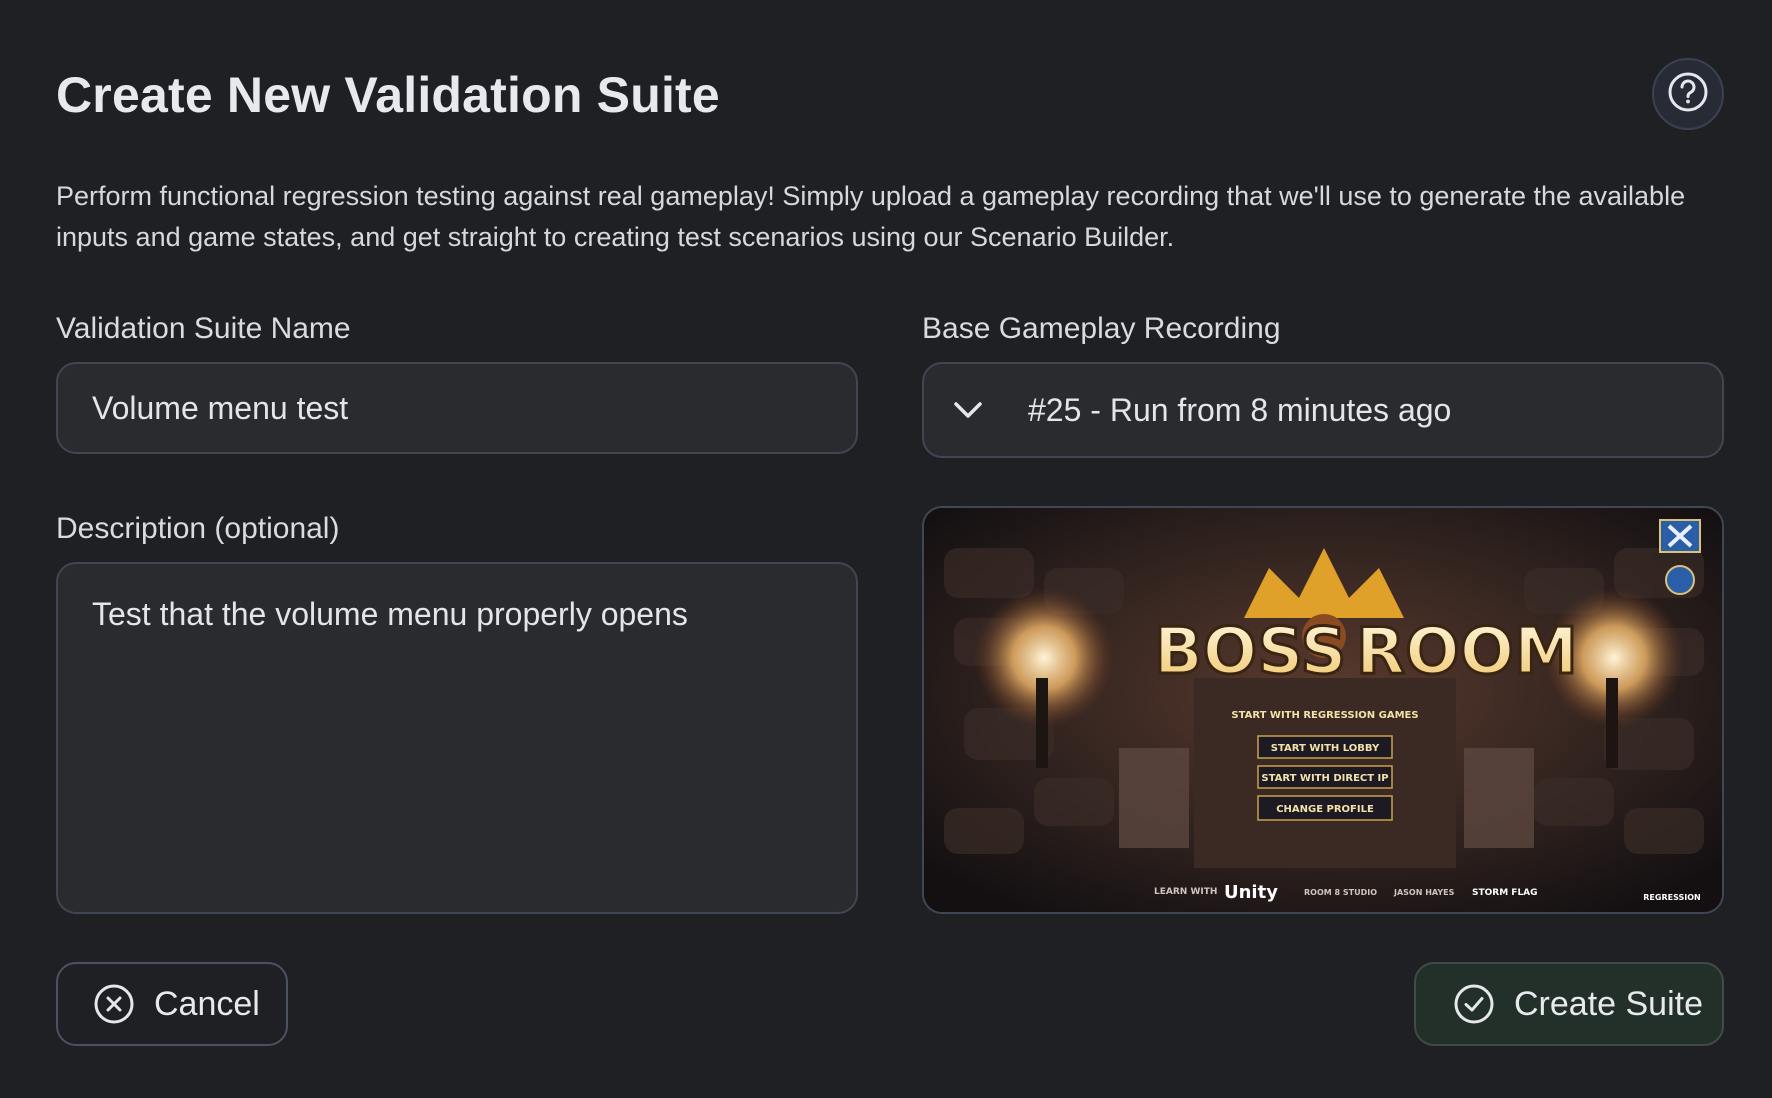 The image size is (1772, 1098). Describe the element at coordinates (1324, 715) in the screenshot. I see `game-menu-item: START WITH REGRESSION GAMES` at that location.